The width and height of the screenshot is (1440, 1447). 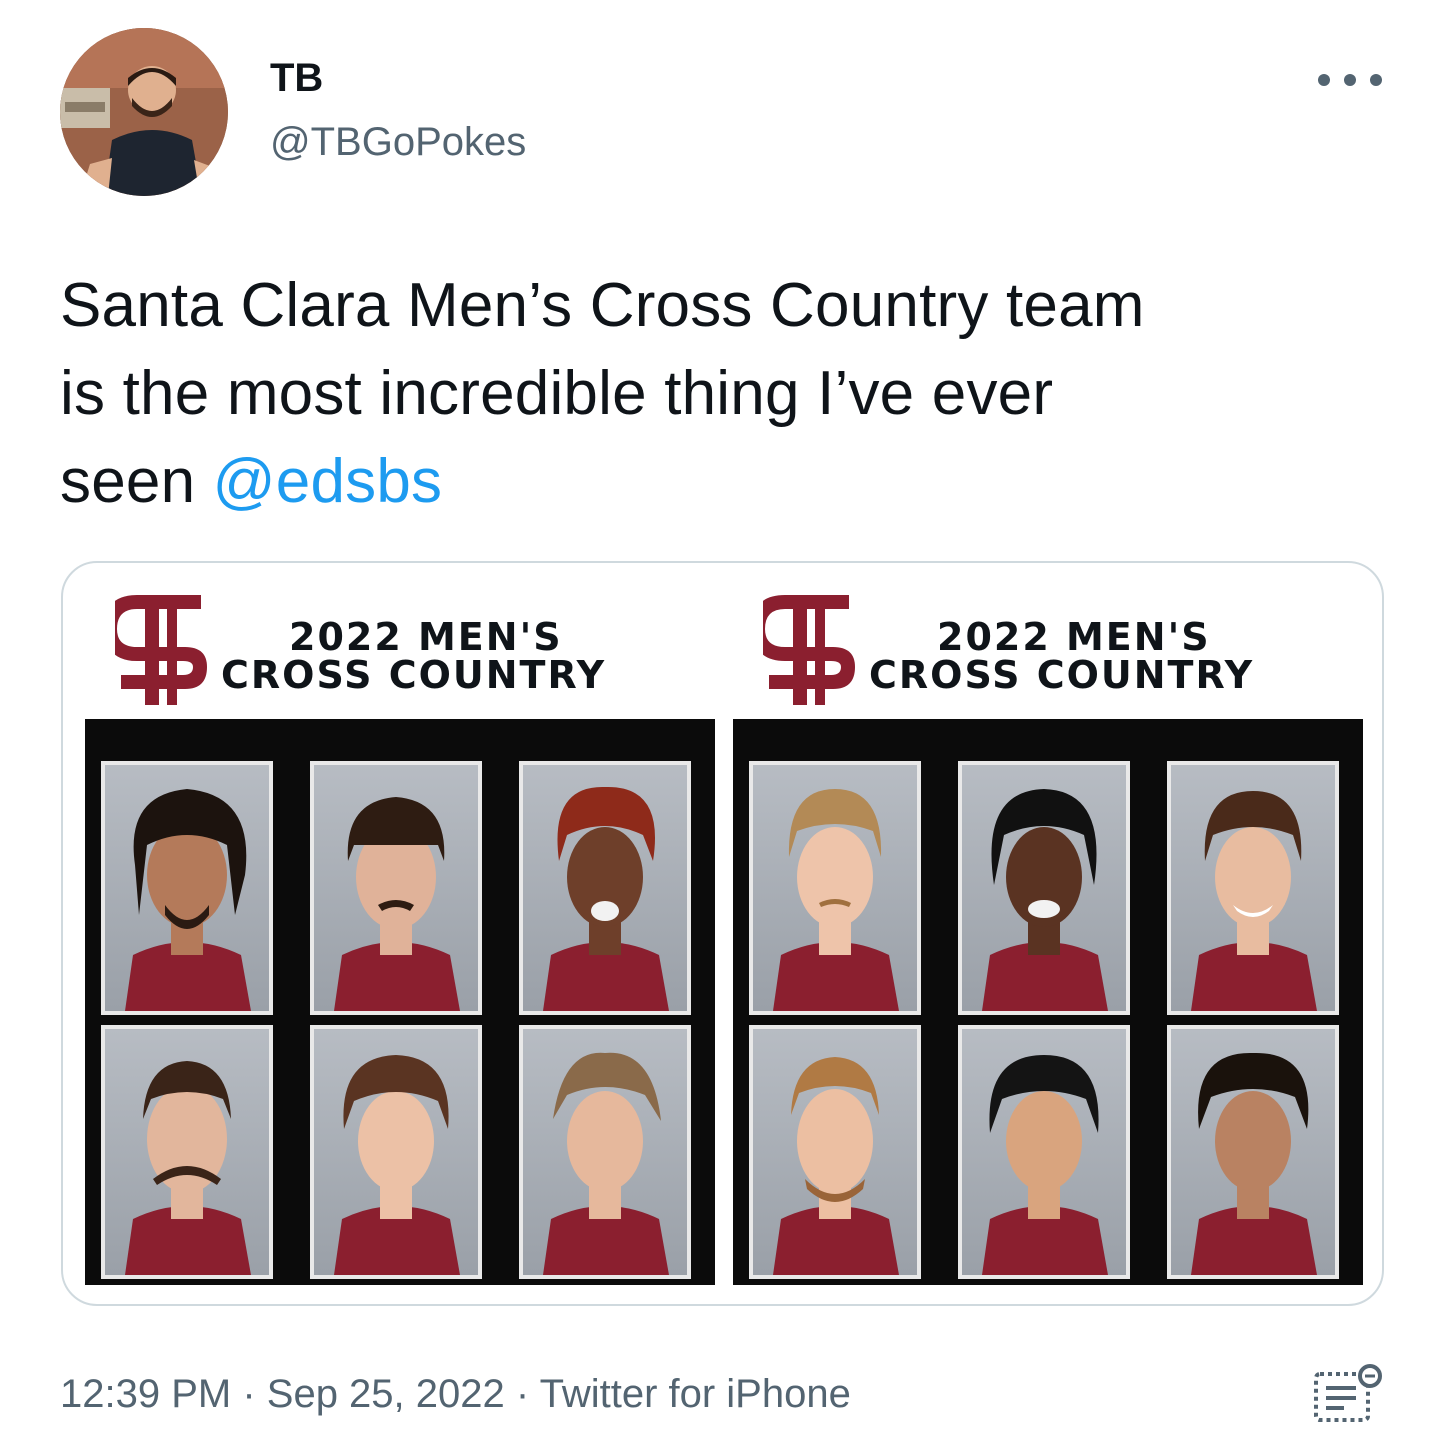 I want to click on more-options-button, so click(x=1350, y=80).